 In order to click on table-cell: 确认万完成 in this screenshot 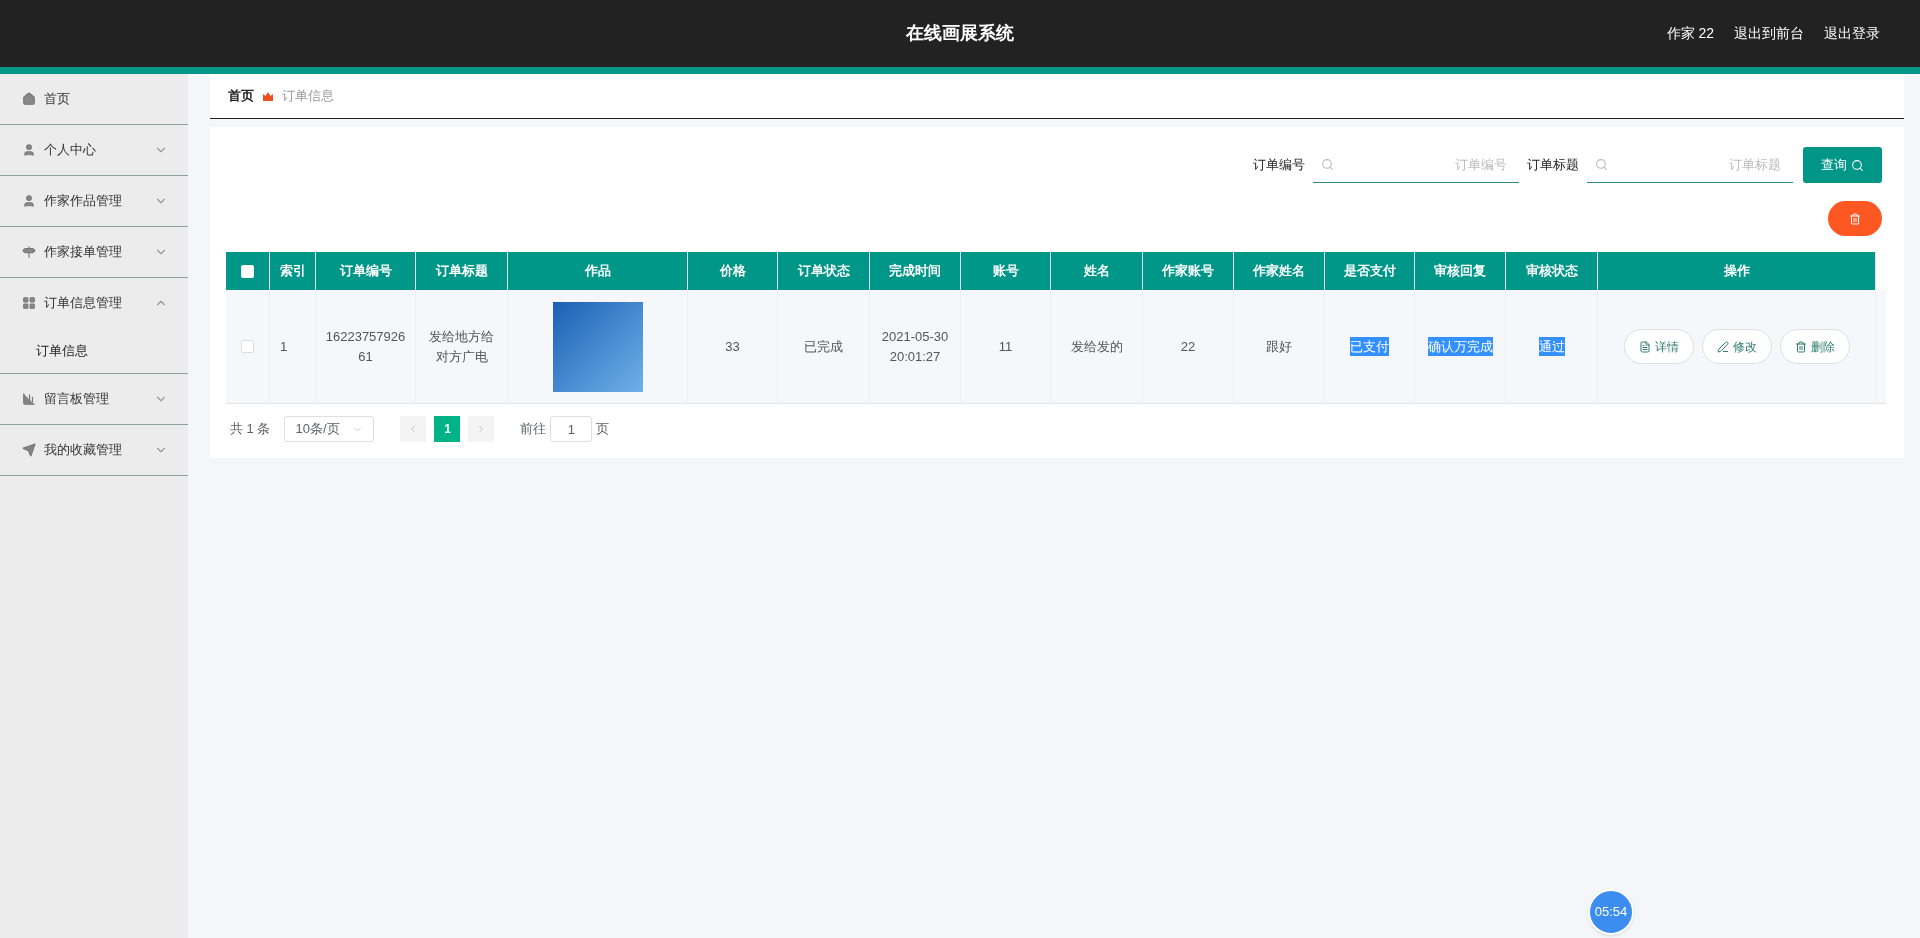, I will do `click(1460, 346)`.